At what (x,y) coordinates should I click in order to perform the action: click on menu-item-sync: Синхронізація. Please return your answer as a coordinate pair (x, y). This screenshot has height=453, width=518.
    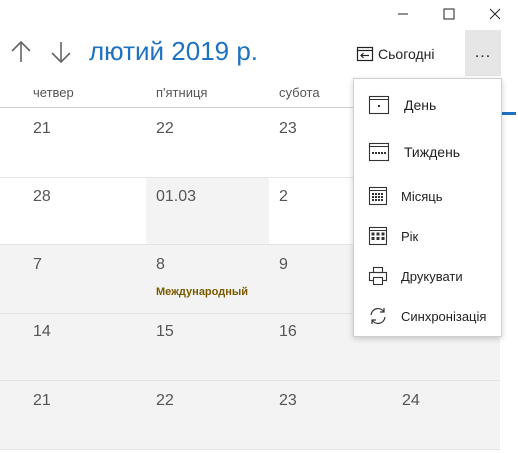
    Looking at the image, I should click on (427, 316).